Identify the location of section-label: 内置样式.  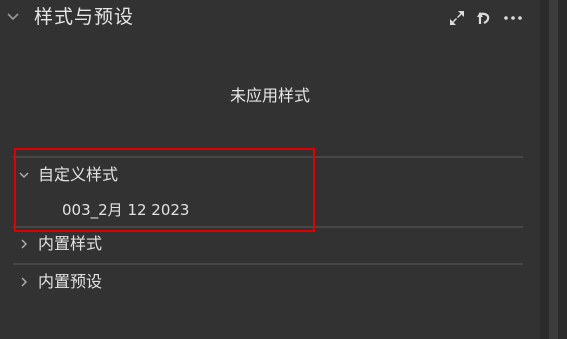
(70, 243).